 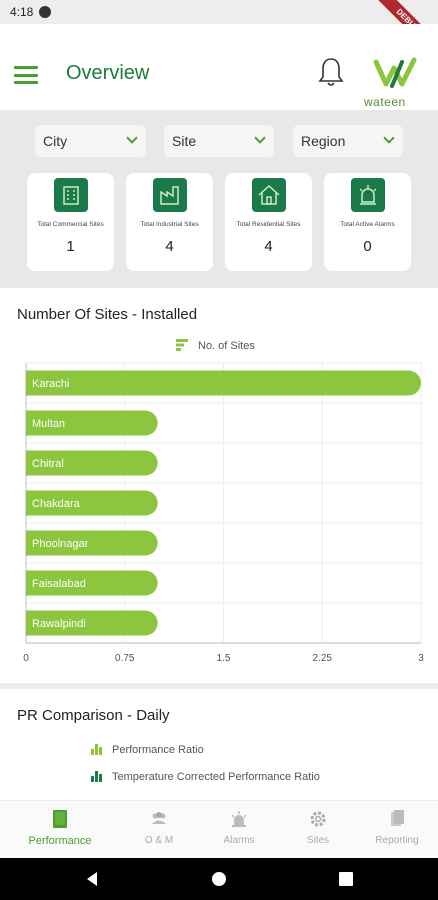 I want to click on bar-label: Chitral, so click(x=48, y=464).